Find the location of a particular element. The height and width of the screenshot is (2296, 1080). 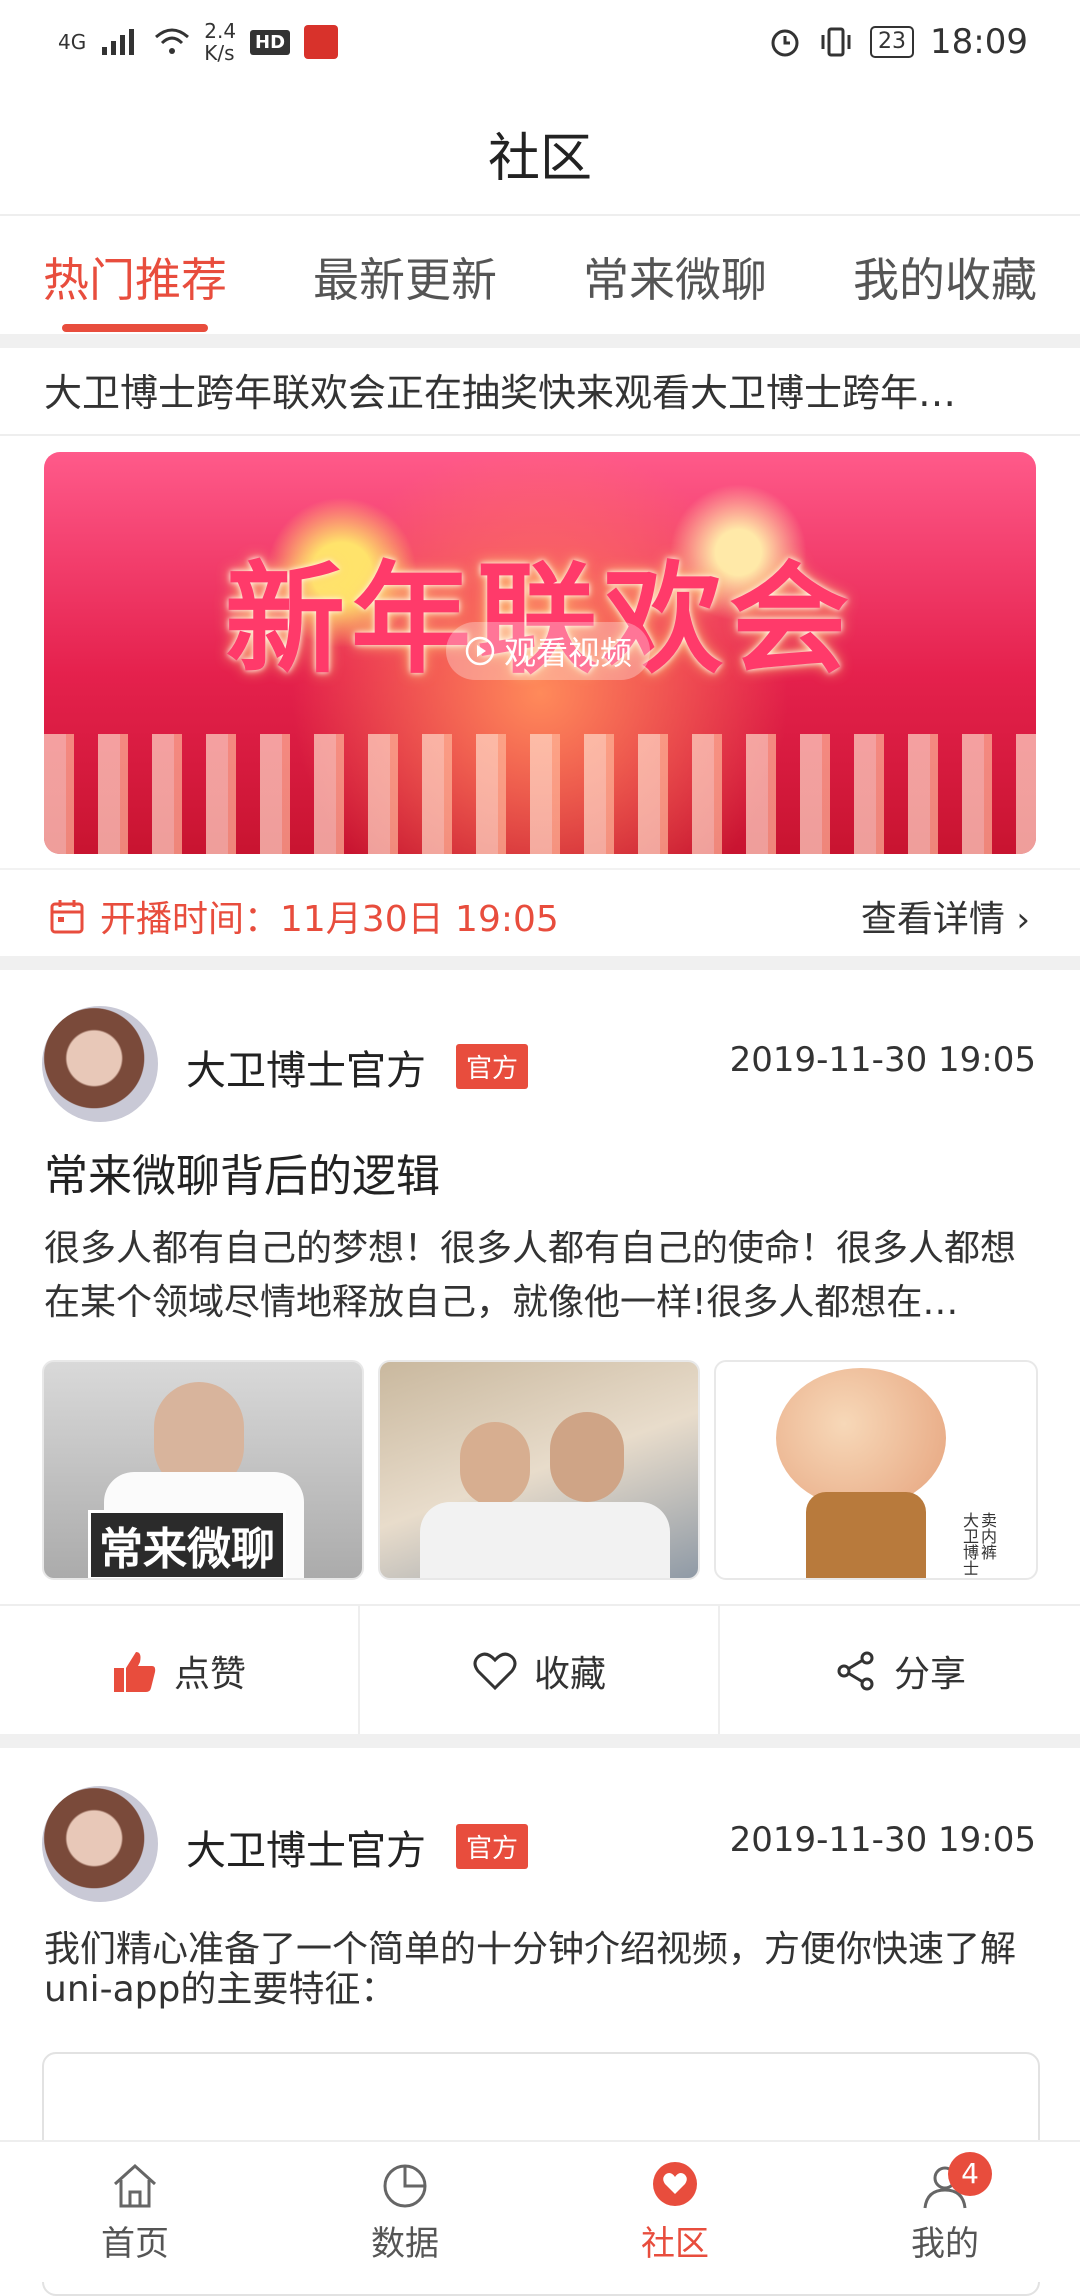

live-time: 开播时间：11月30日 19:05 is located at coordinates (303, 916).